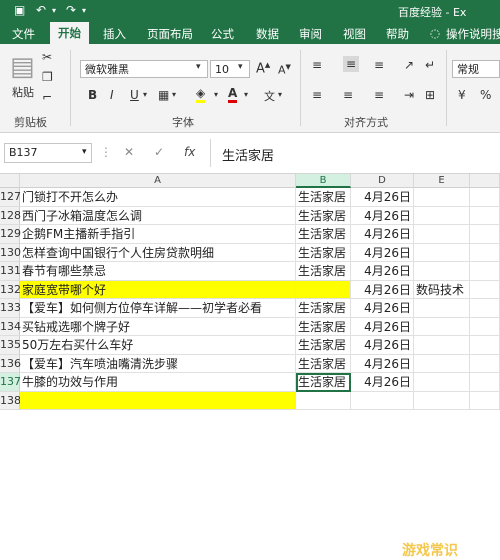 The height and width of the screenshot is (560, 500). Describe the element at coordinates (92, 95) in the screenshot. I see `bold-button: B` at that location.